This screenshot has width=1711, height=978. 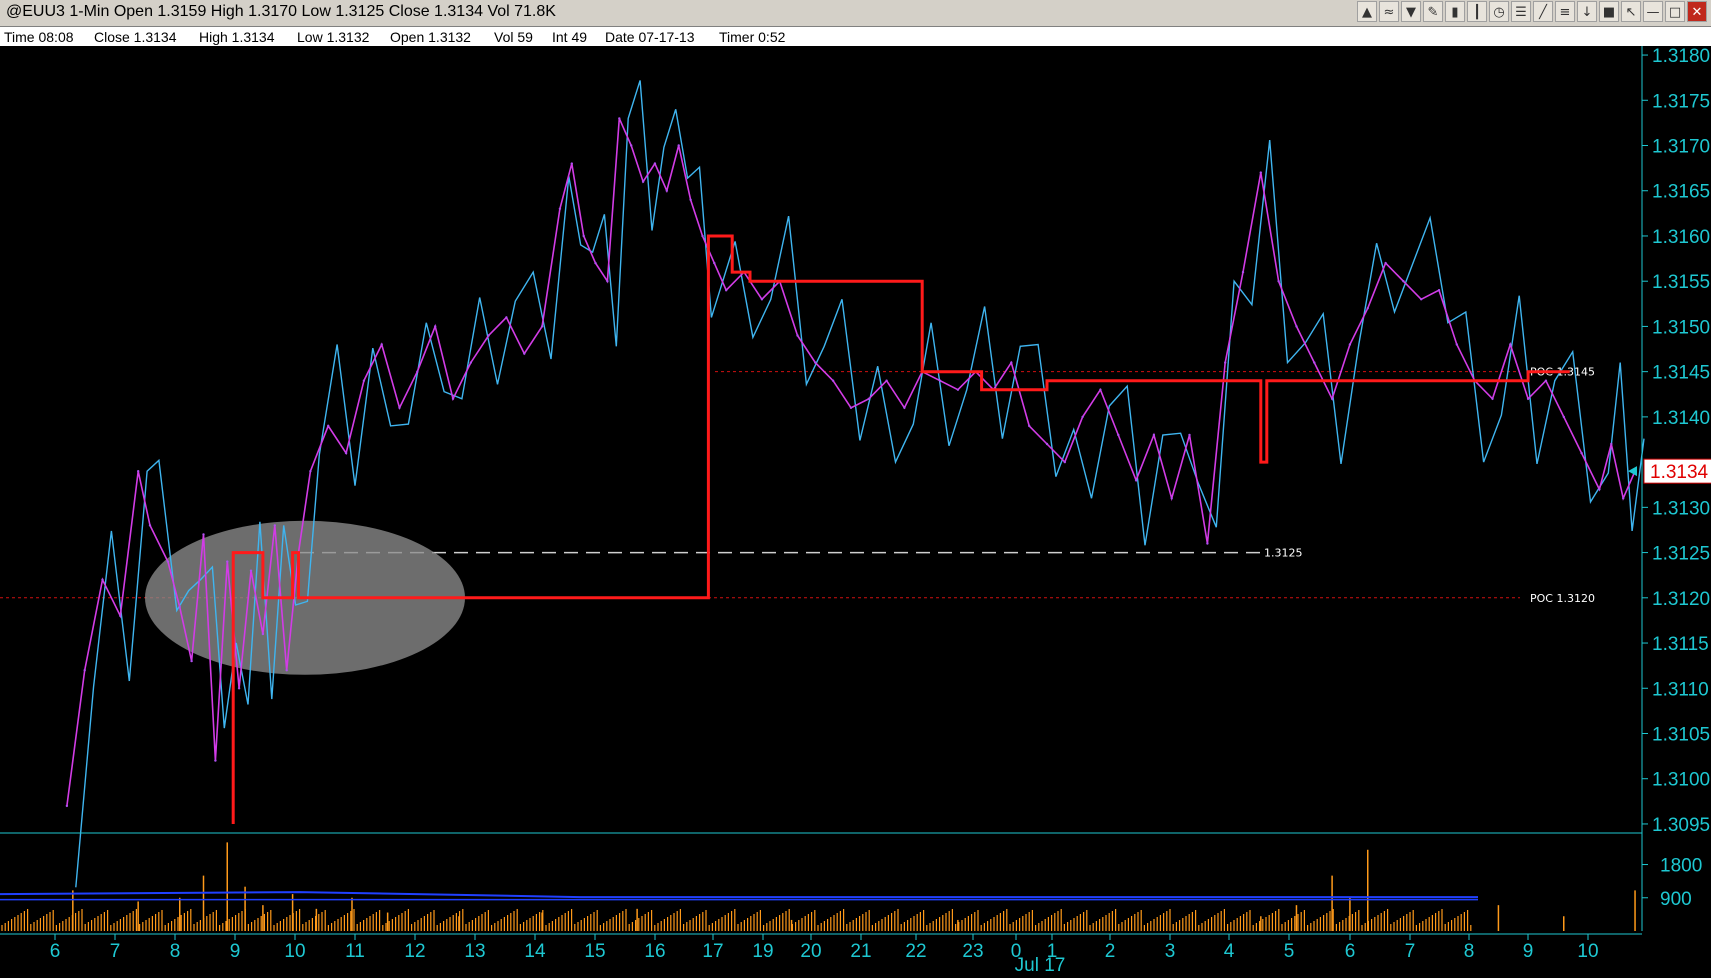 I want to click on status-time: Time 08:08, so click(x=39, y=37).